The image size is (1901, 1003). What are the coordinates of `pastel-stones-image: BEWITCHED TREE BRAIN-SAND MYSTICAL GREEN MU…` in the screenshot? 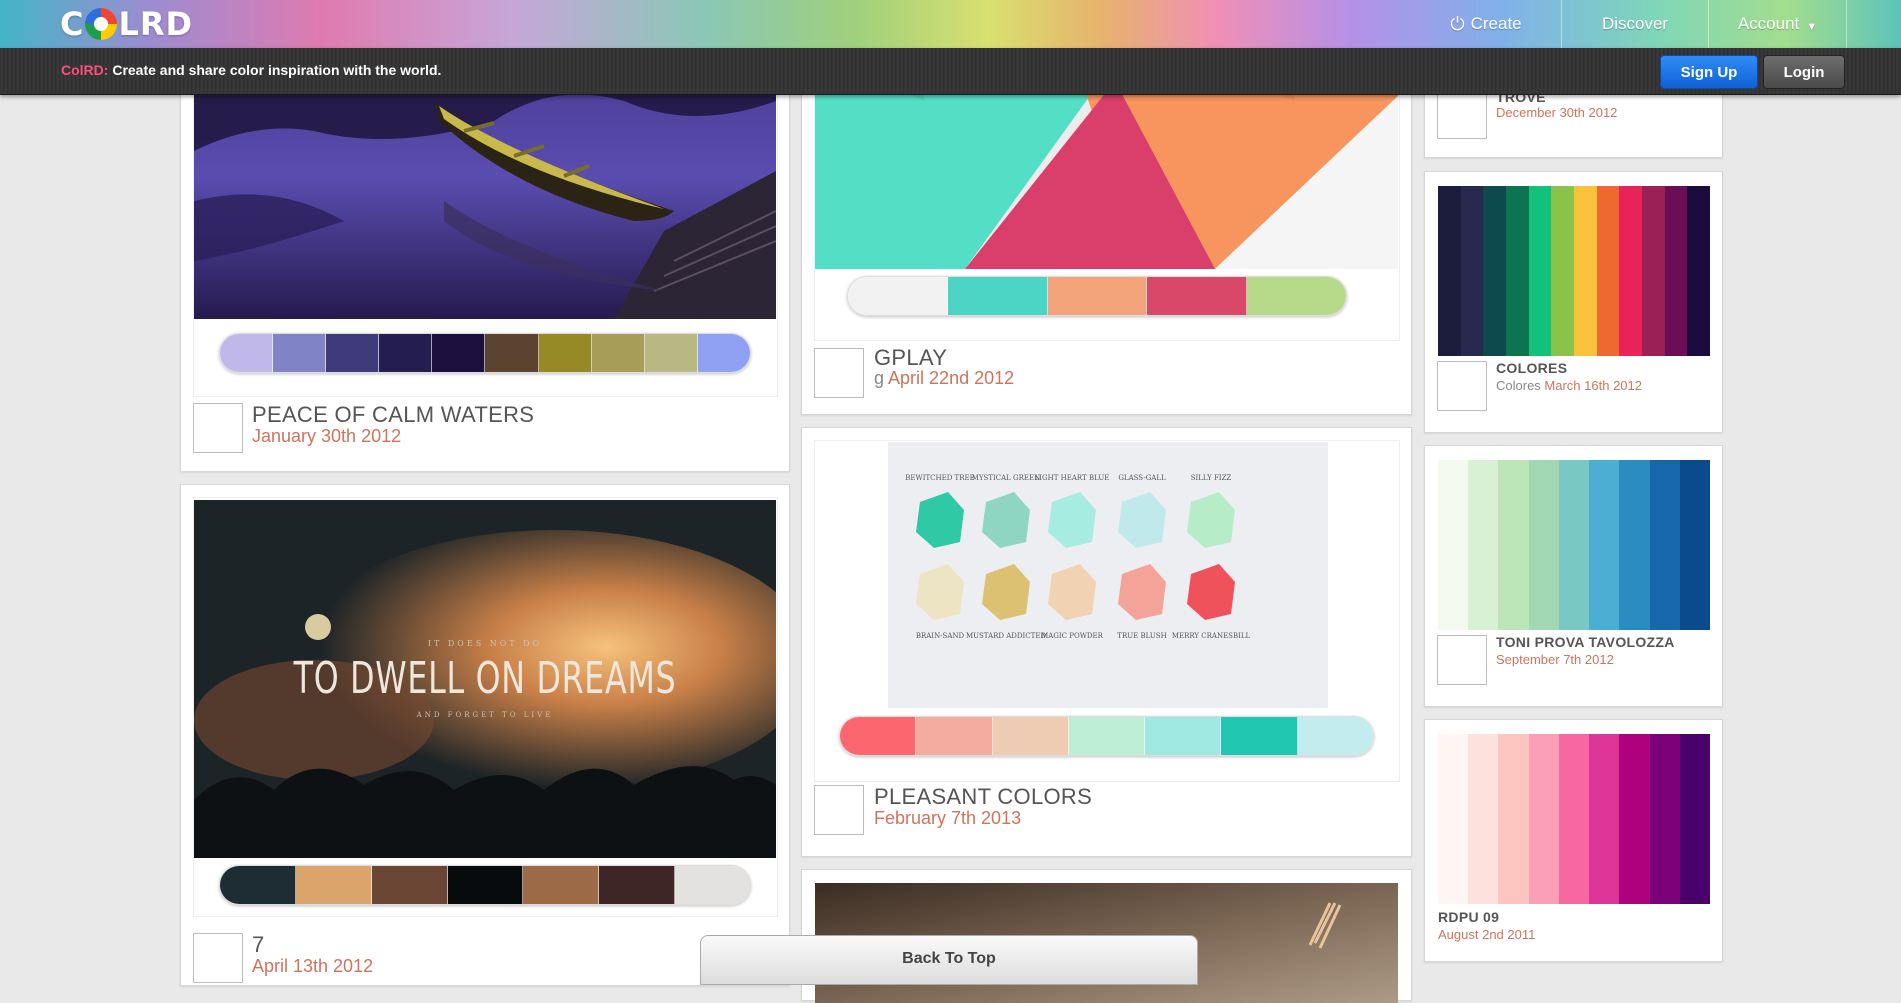 It's located at (1108, 575).